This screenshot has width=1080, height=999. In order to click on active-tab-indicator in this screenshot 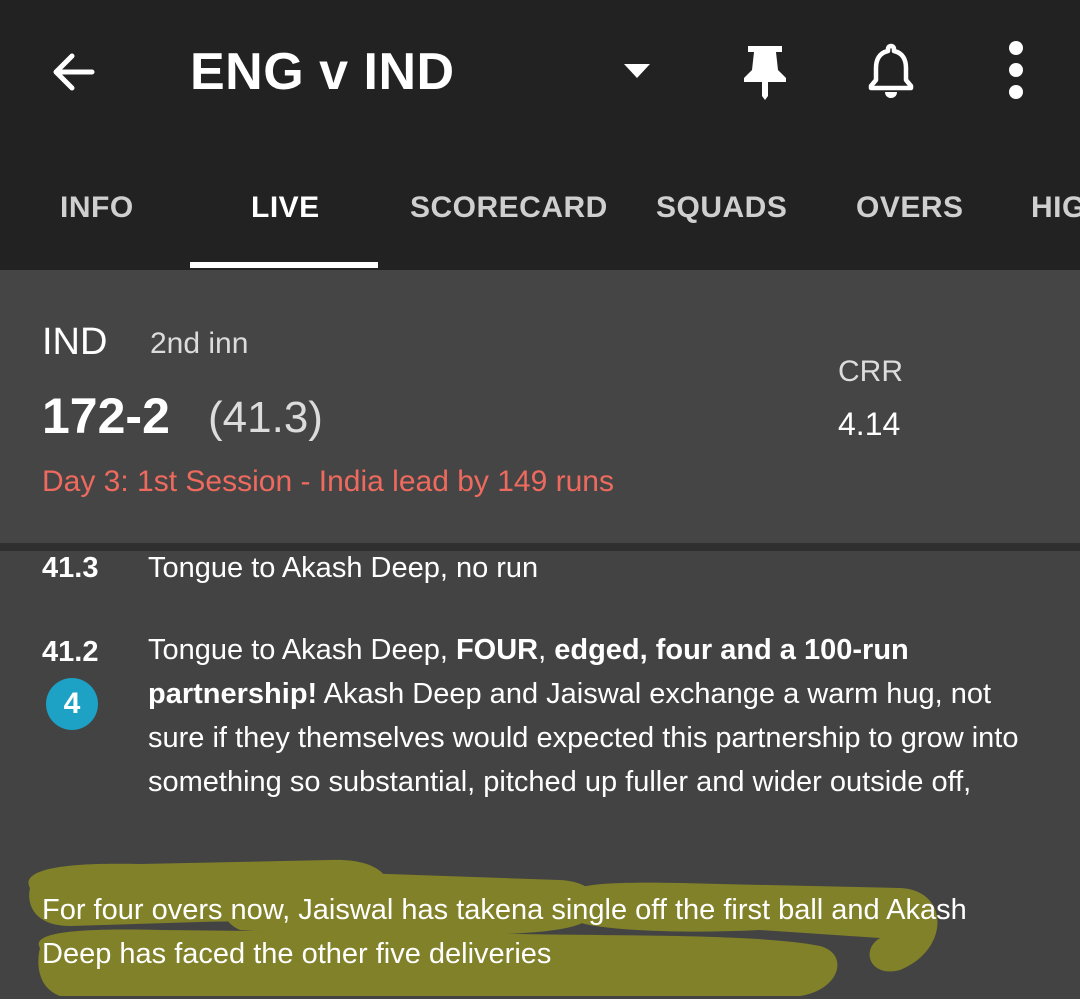, I will do `click(284, 265)`.